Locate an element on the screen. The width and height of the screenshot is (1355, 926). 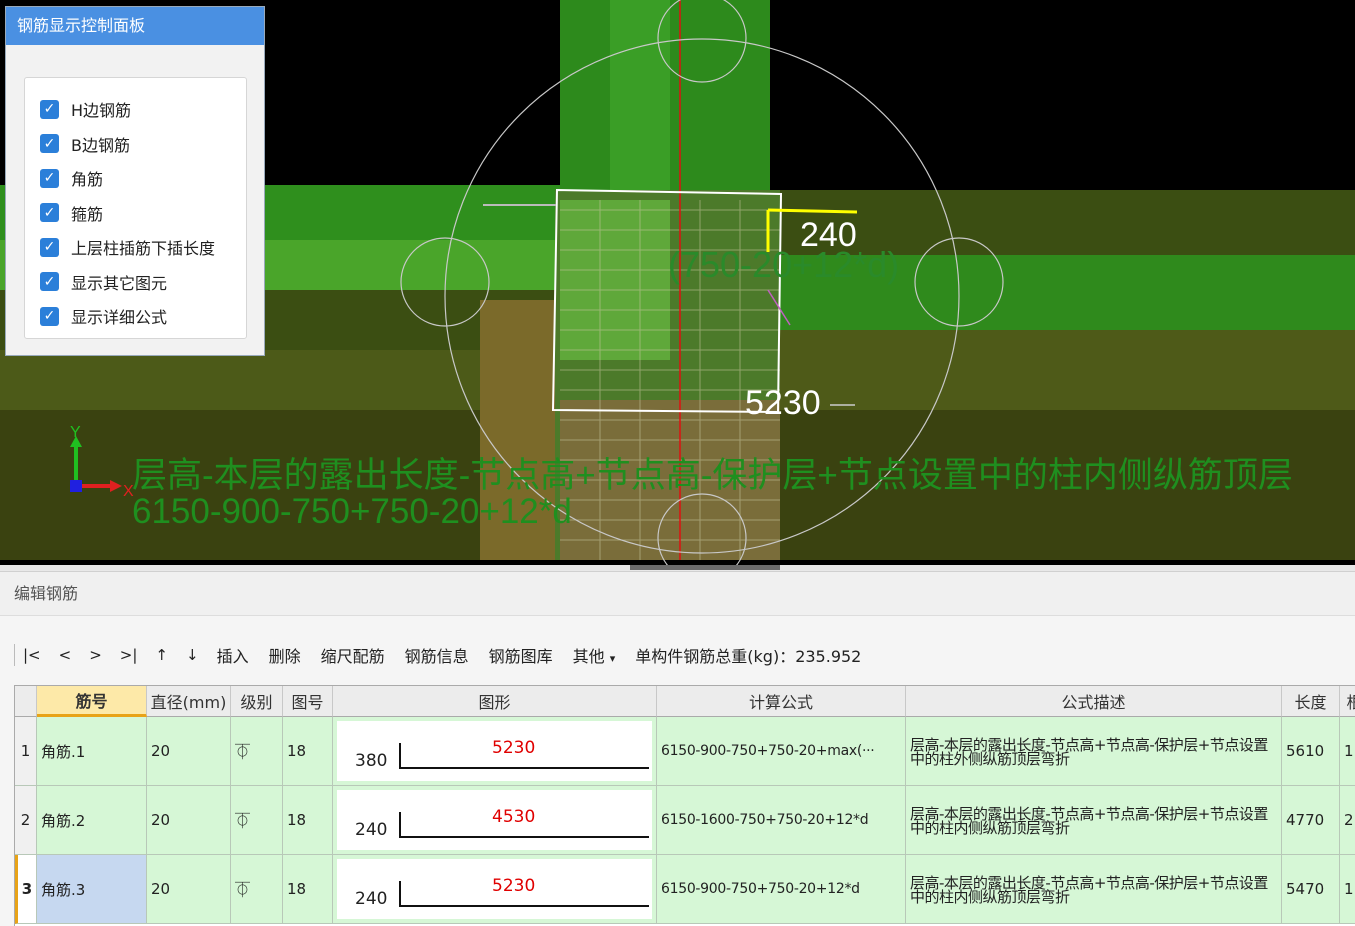
formula-description-overlay: 层高-本层的露出长度-节点高+节点高-保护层+节点设置中的柱内侧纵筋顶层 is located at coordinates (712, 475).